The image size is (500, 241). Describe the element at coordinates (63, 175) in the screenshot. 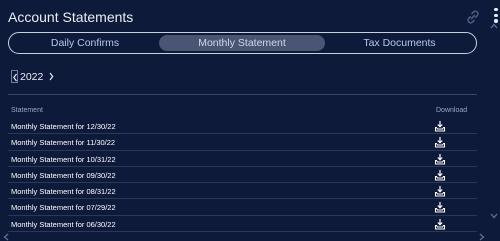

I see `statement-label: Monthly Statement for 09/30/22` at that location.